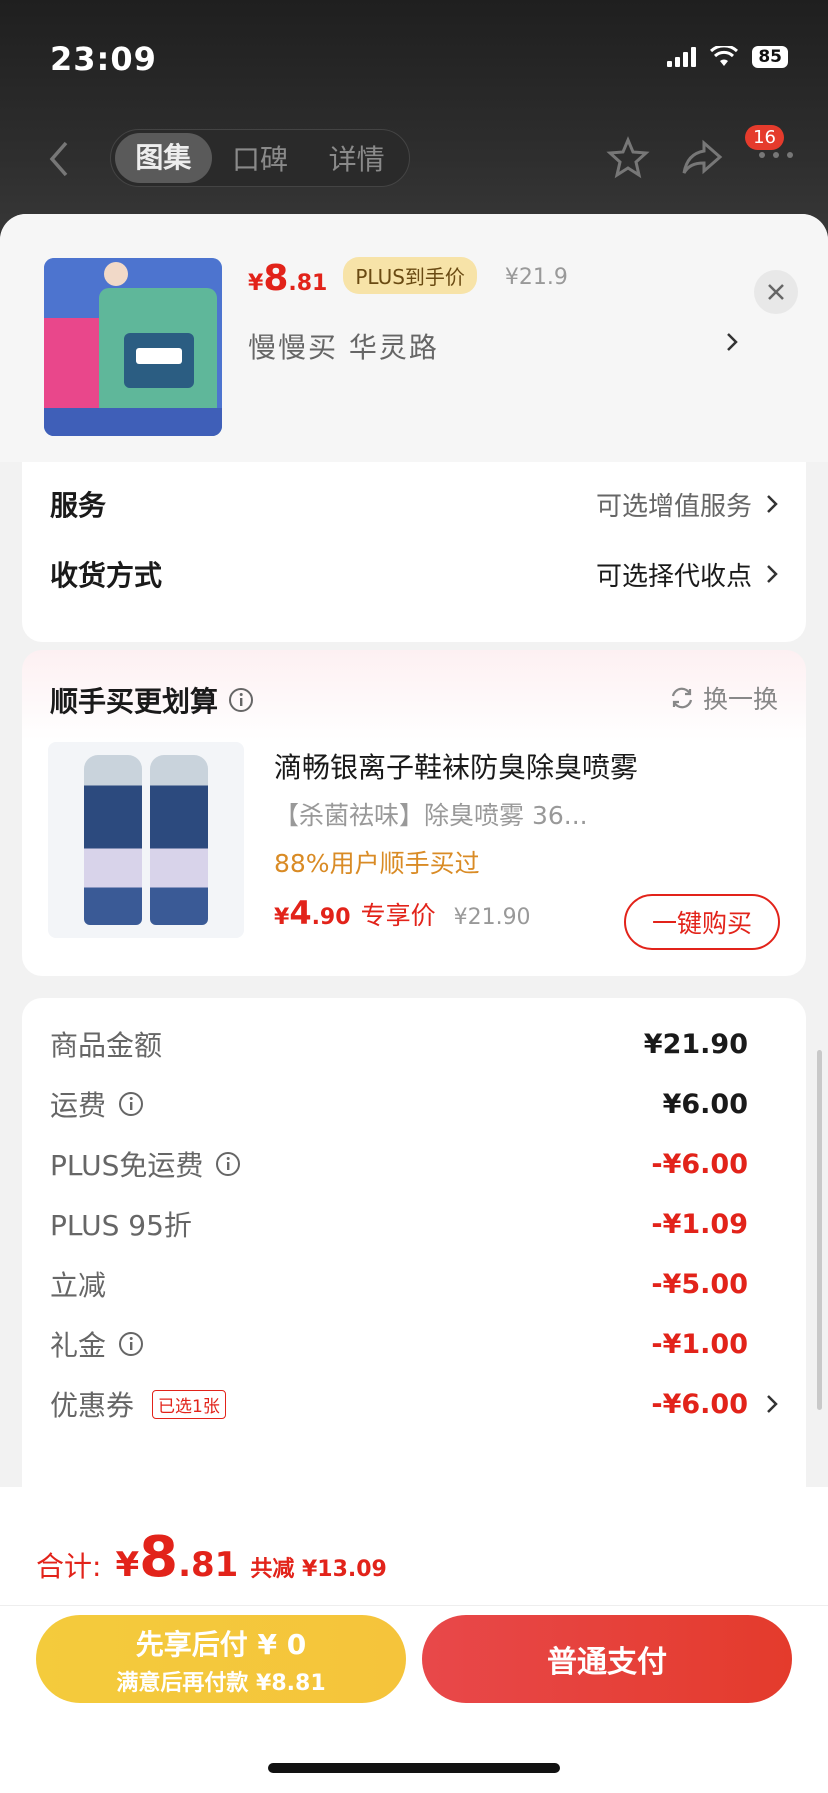 This screenshot has width=828, height=1793. What do you see at coordinates (705, 1104) in the screenshot?
I see `fee-value: ¥6.00` at bounding box center [705, 1104].